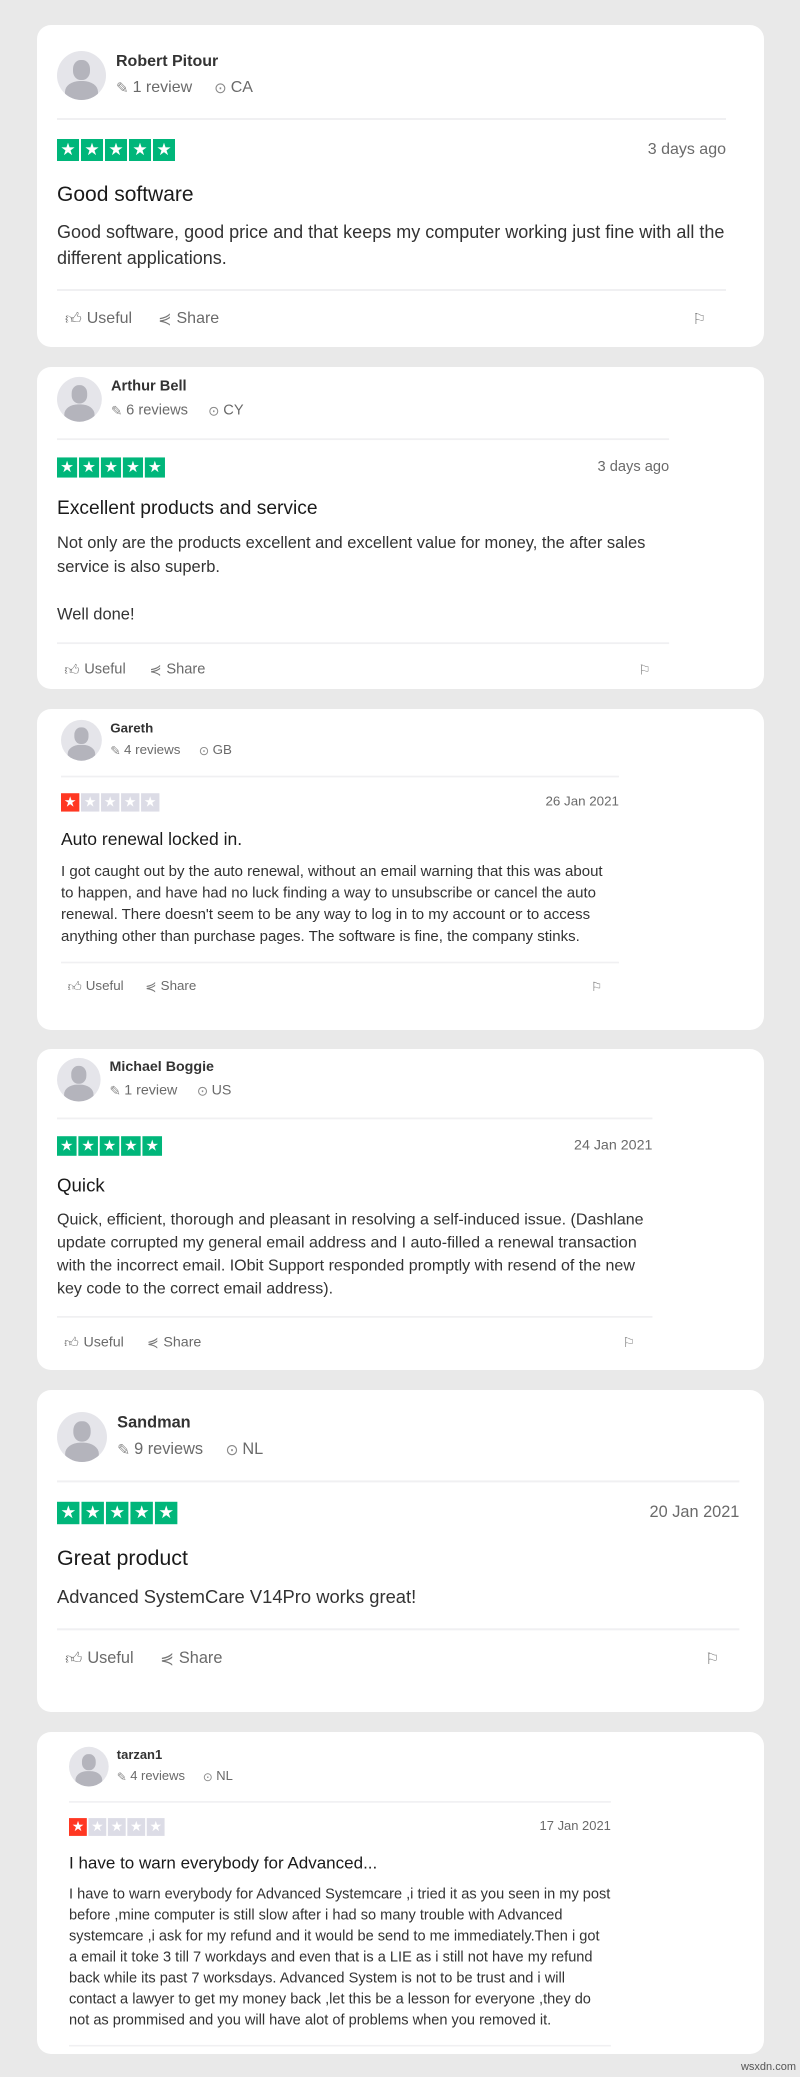 The image size is (800, 2077). Describe the element at coordinates (151, 1090) in the screenshot. I see `review-count: 1 review` at that location.